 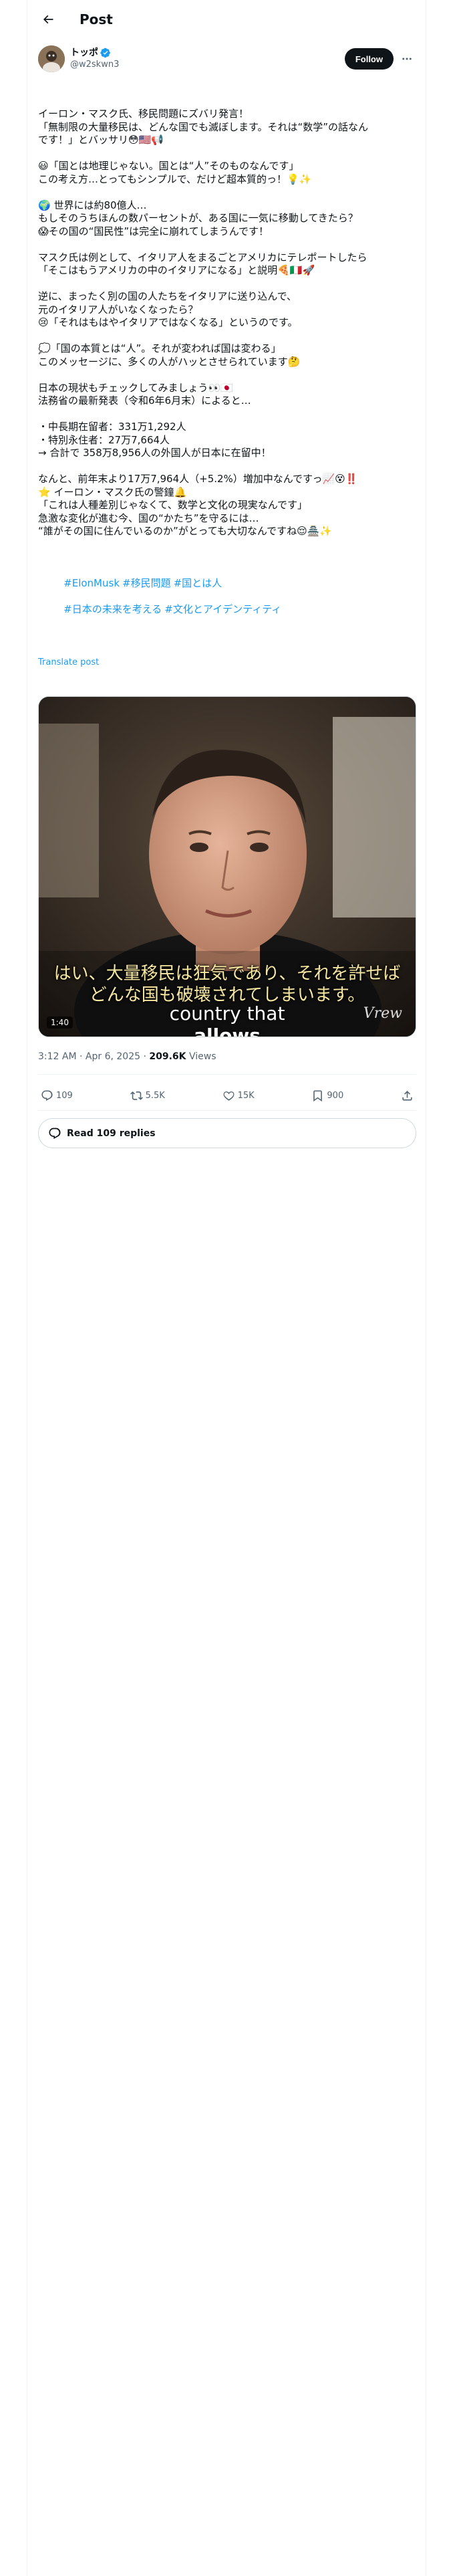 I want to click on views-count: 209.6K, so click(x=167, y=1056).